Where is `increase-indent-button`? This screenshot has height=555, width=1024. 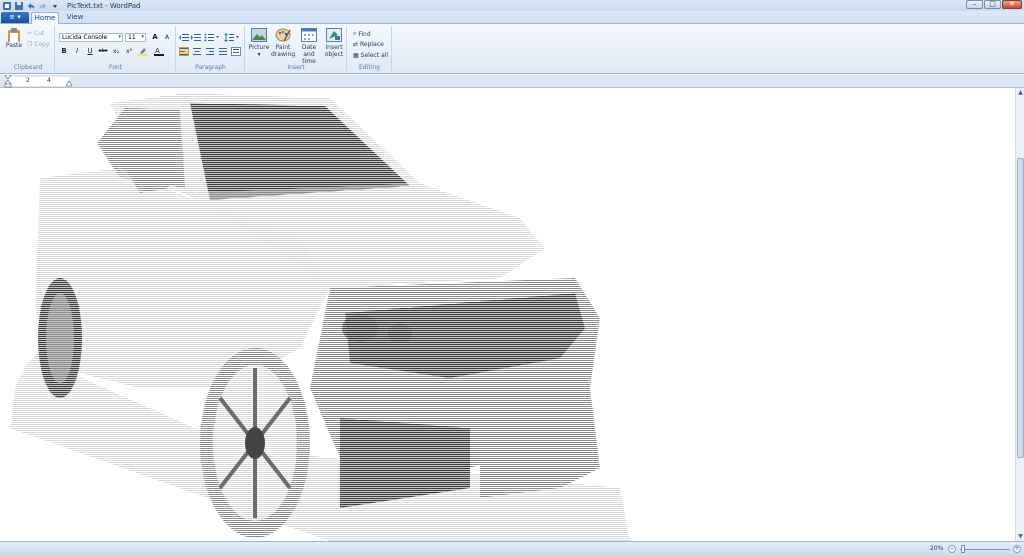
increase-indent-button is located at coordinates (196, 37).